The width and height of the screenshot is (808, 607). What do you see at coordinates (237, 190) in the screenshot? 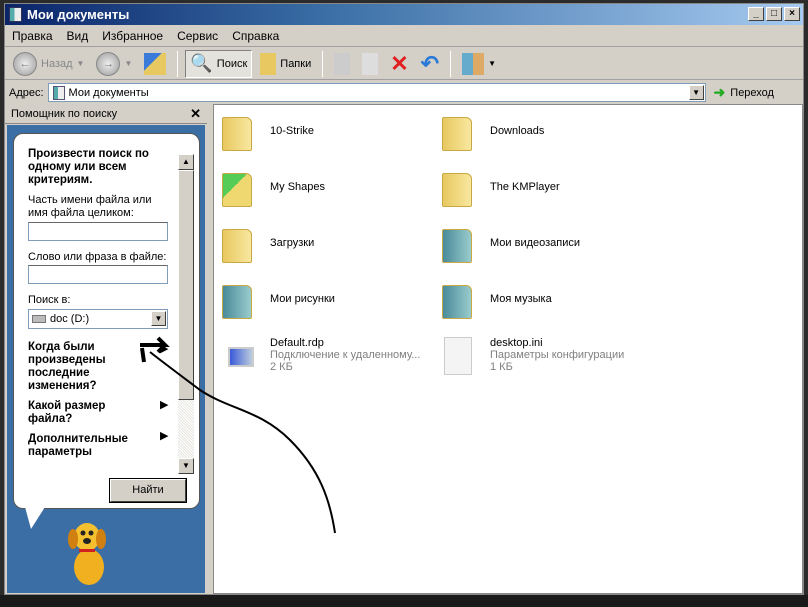
I see `shapes-folder-icon` at bounding box center [237, 190].